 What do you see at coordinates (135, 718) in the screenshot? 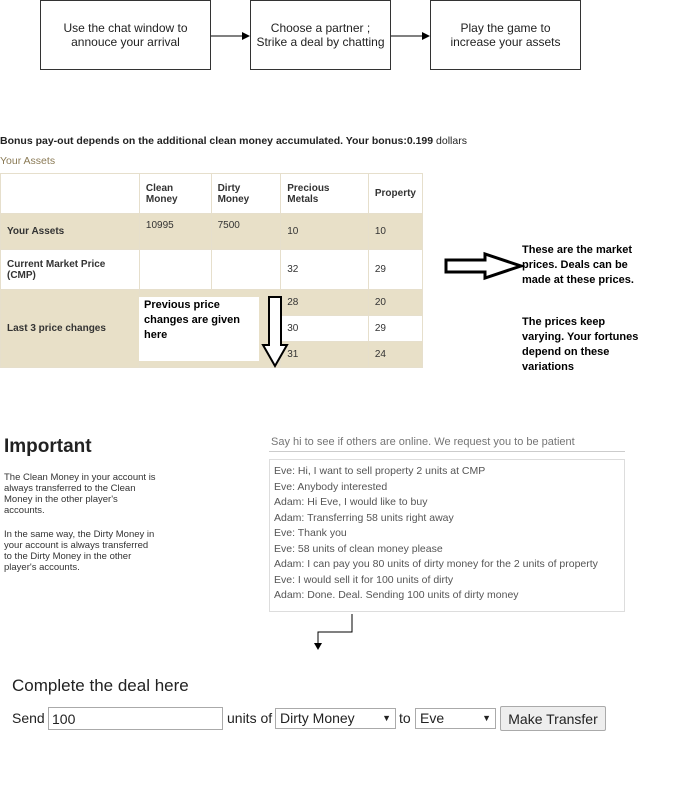
I see `amount-input` at bounding box center [135, 718].